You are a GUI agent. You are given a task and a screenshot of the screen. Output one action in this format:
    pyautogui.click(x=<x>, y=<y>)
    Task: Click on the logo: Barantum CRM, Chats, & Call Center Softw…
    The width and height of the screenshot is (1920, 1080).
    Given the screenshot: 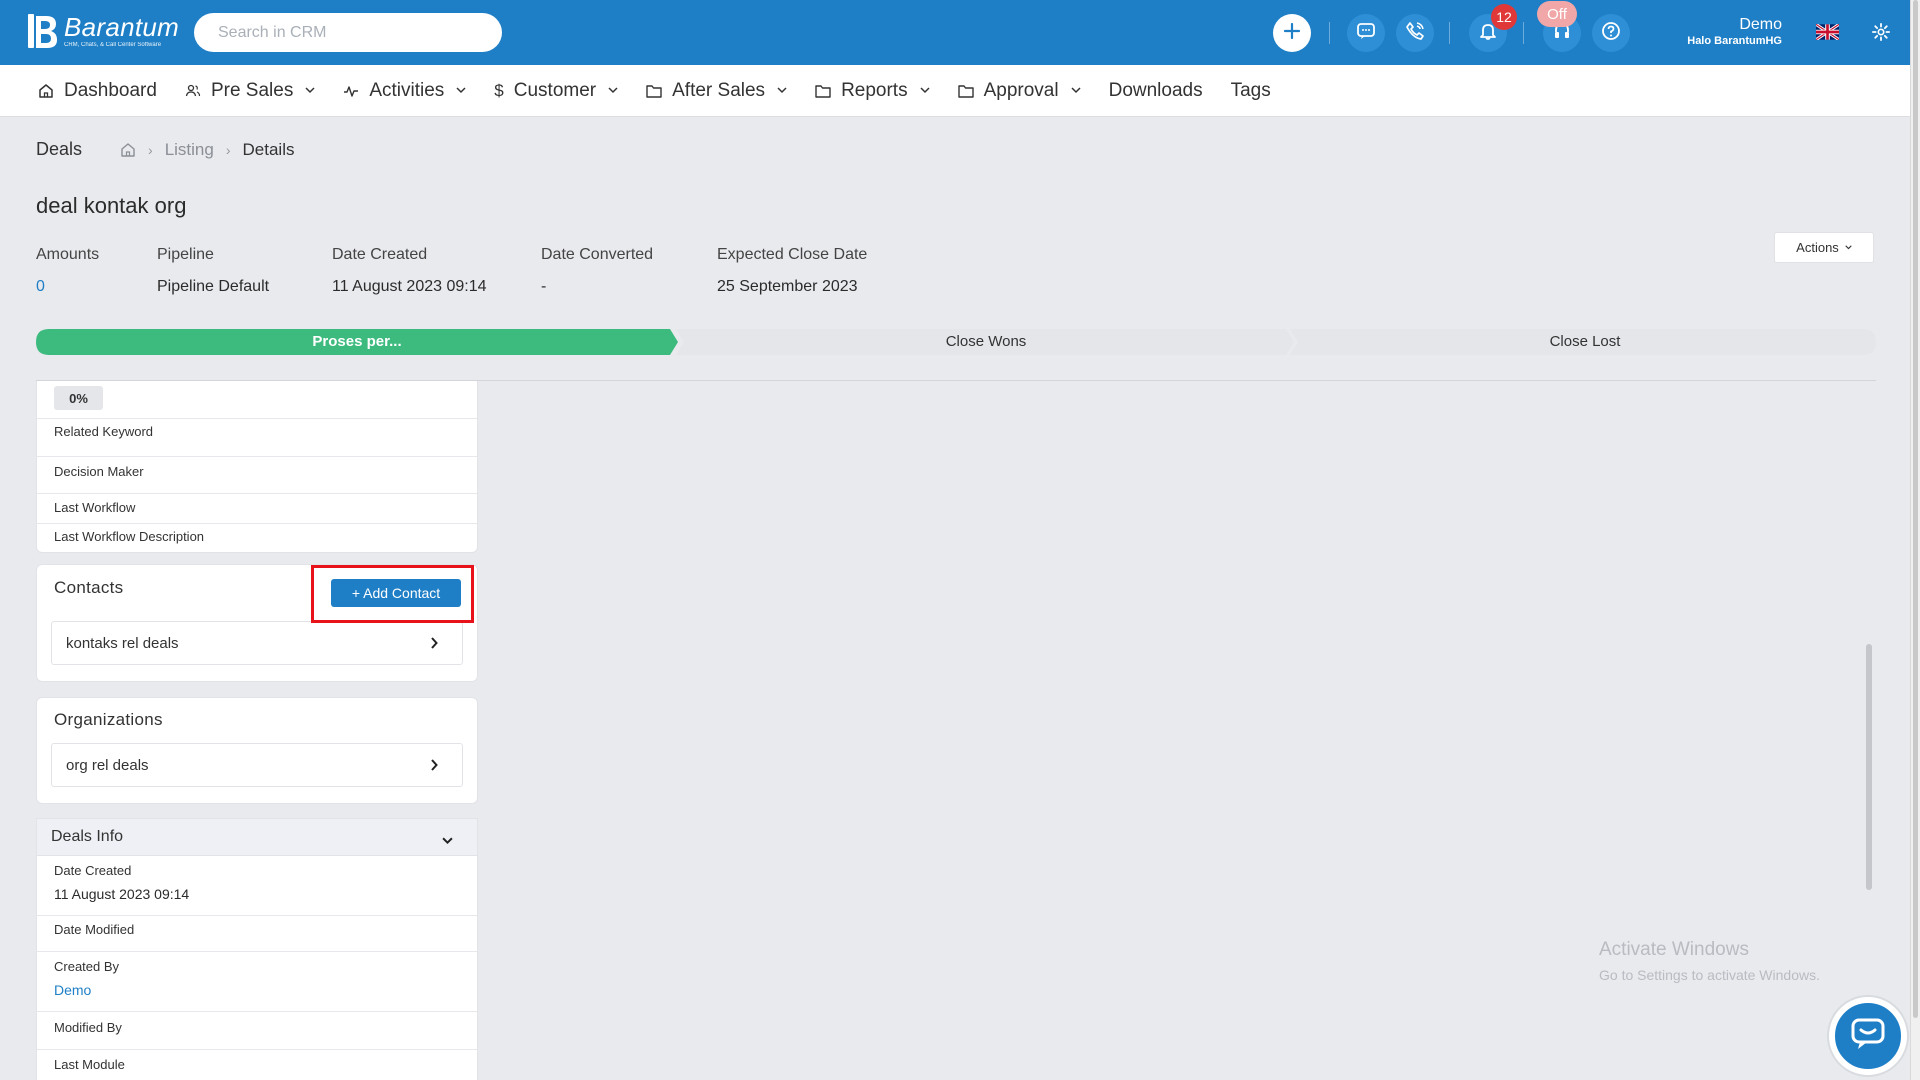 What is the action you would take?
    pyautogui.click(x=102, y=31)
    